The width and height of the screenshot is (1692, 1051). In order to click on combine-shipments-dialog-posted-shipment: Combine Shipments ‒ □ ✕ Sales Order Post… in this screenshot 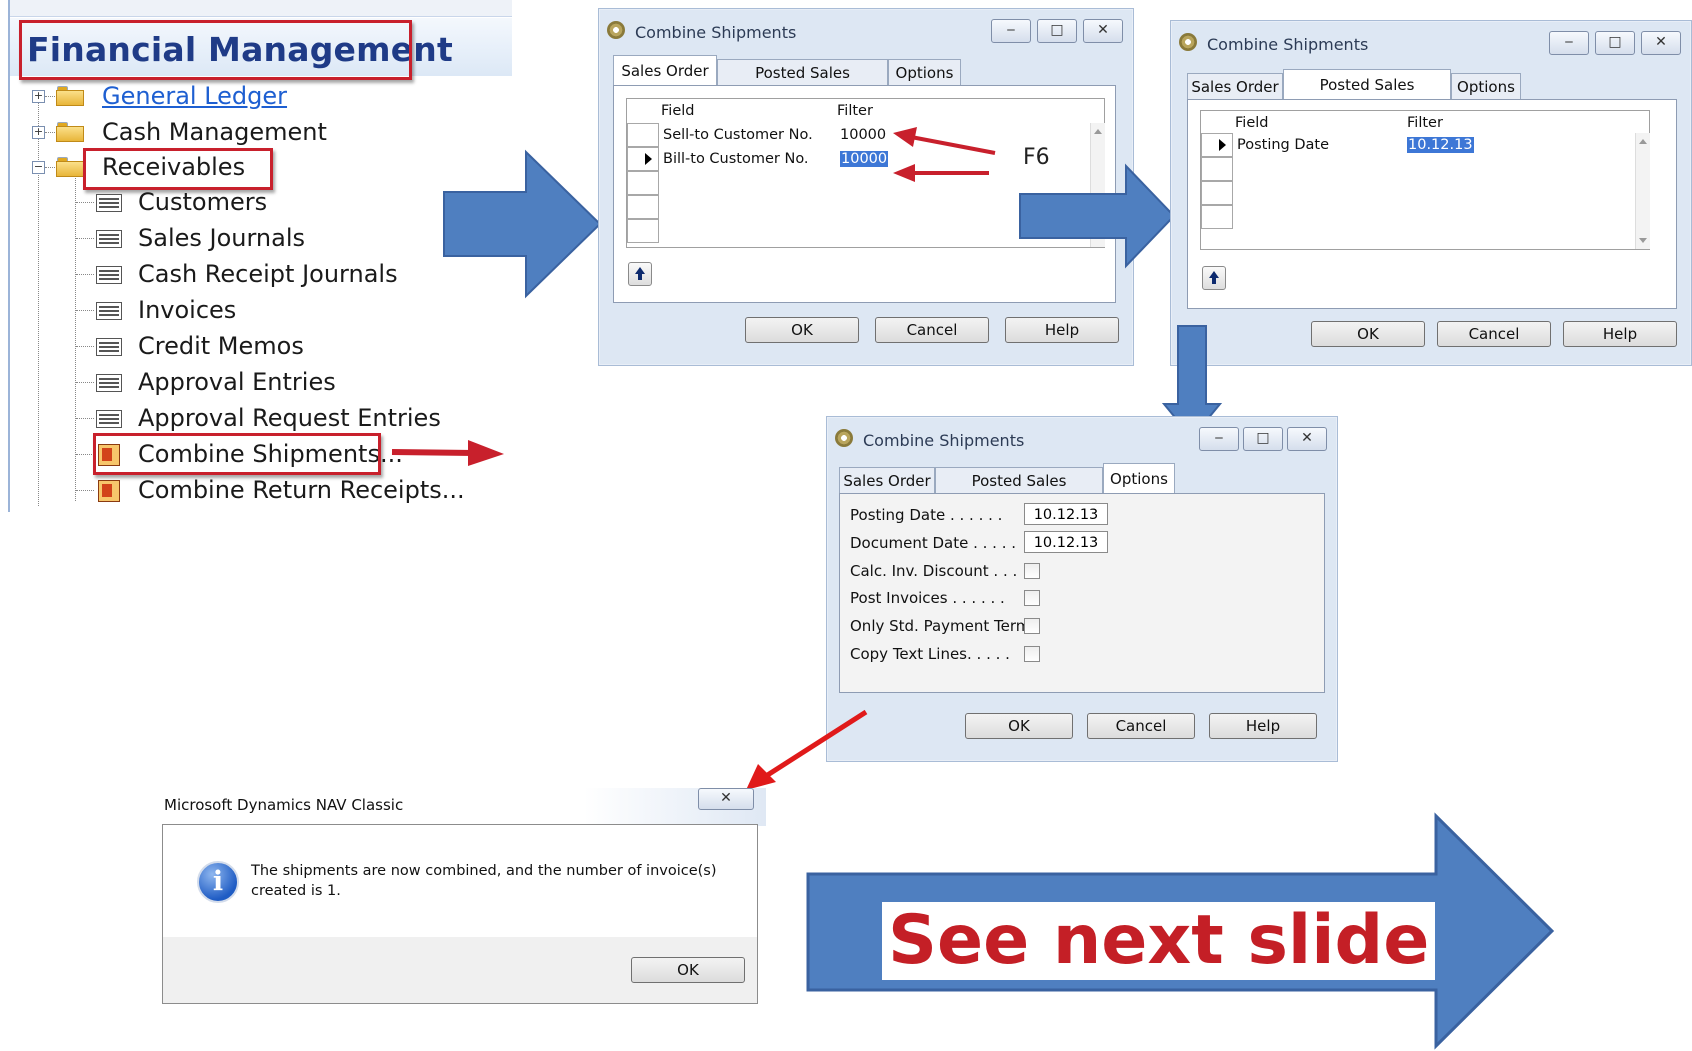, I will do `click(1431, 193)`.